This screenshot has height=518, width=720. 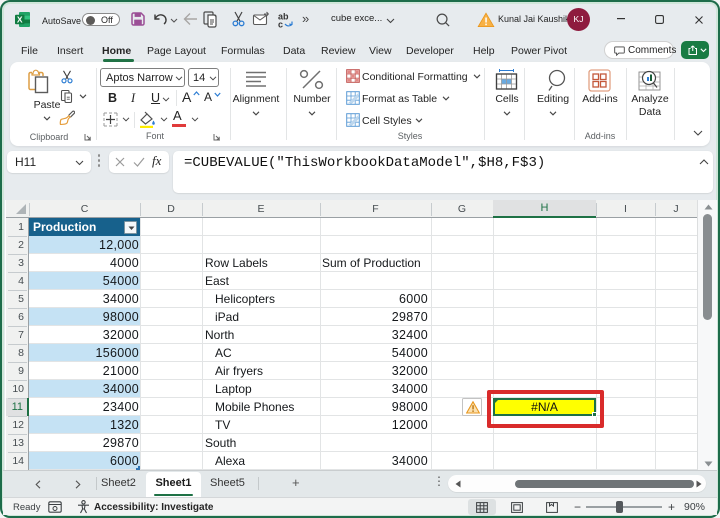 What do you see at coordinates (280, 25) in the screenshot?
I see `svg-text: c` at bounding box center [280, 25].